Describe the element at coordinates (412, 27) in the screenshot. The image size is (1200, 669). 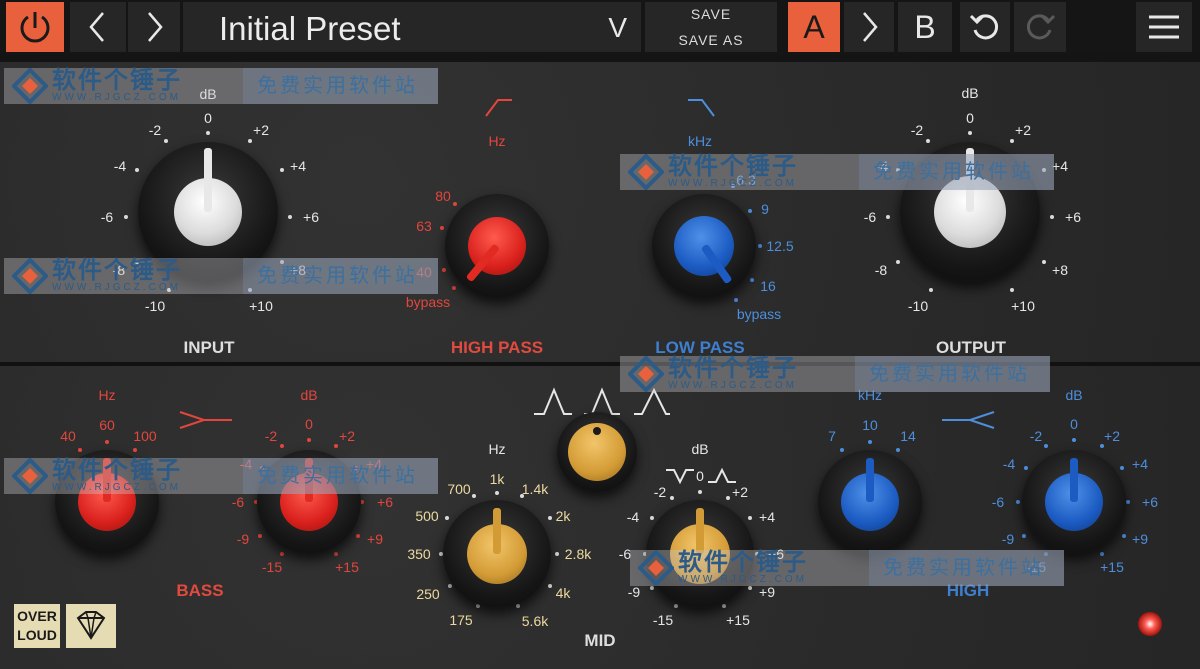
I see `preset-selector: Initial Preset V` at that location.